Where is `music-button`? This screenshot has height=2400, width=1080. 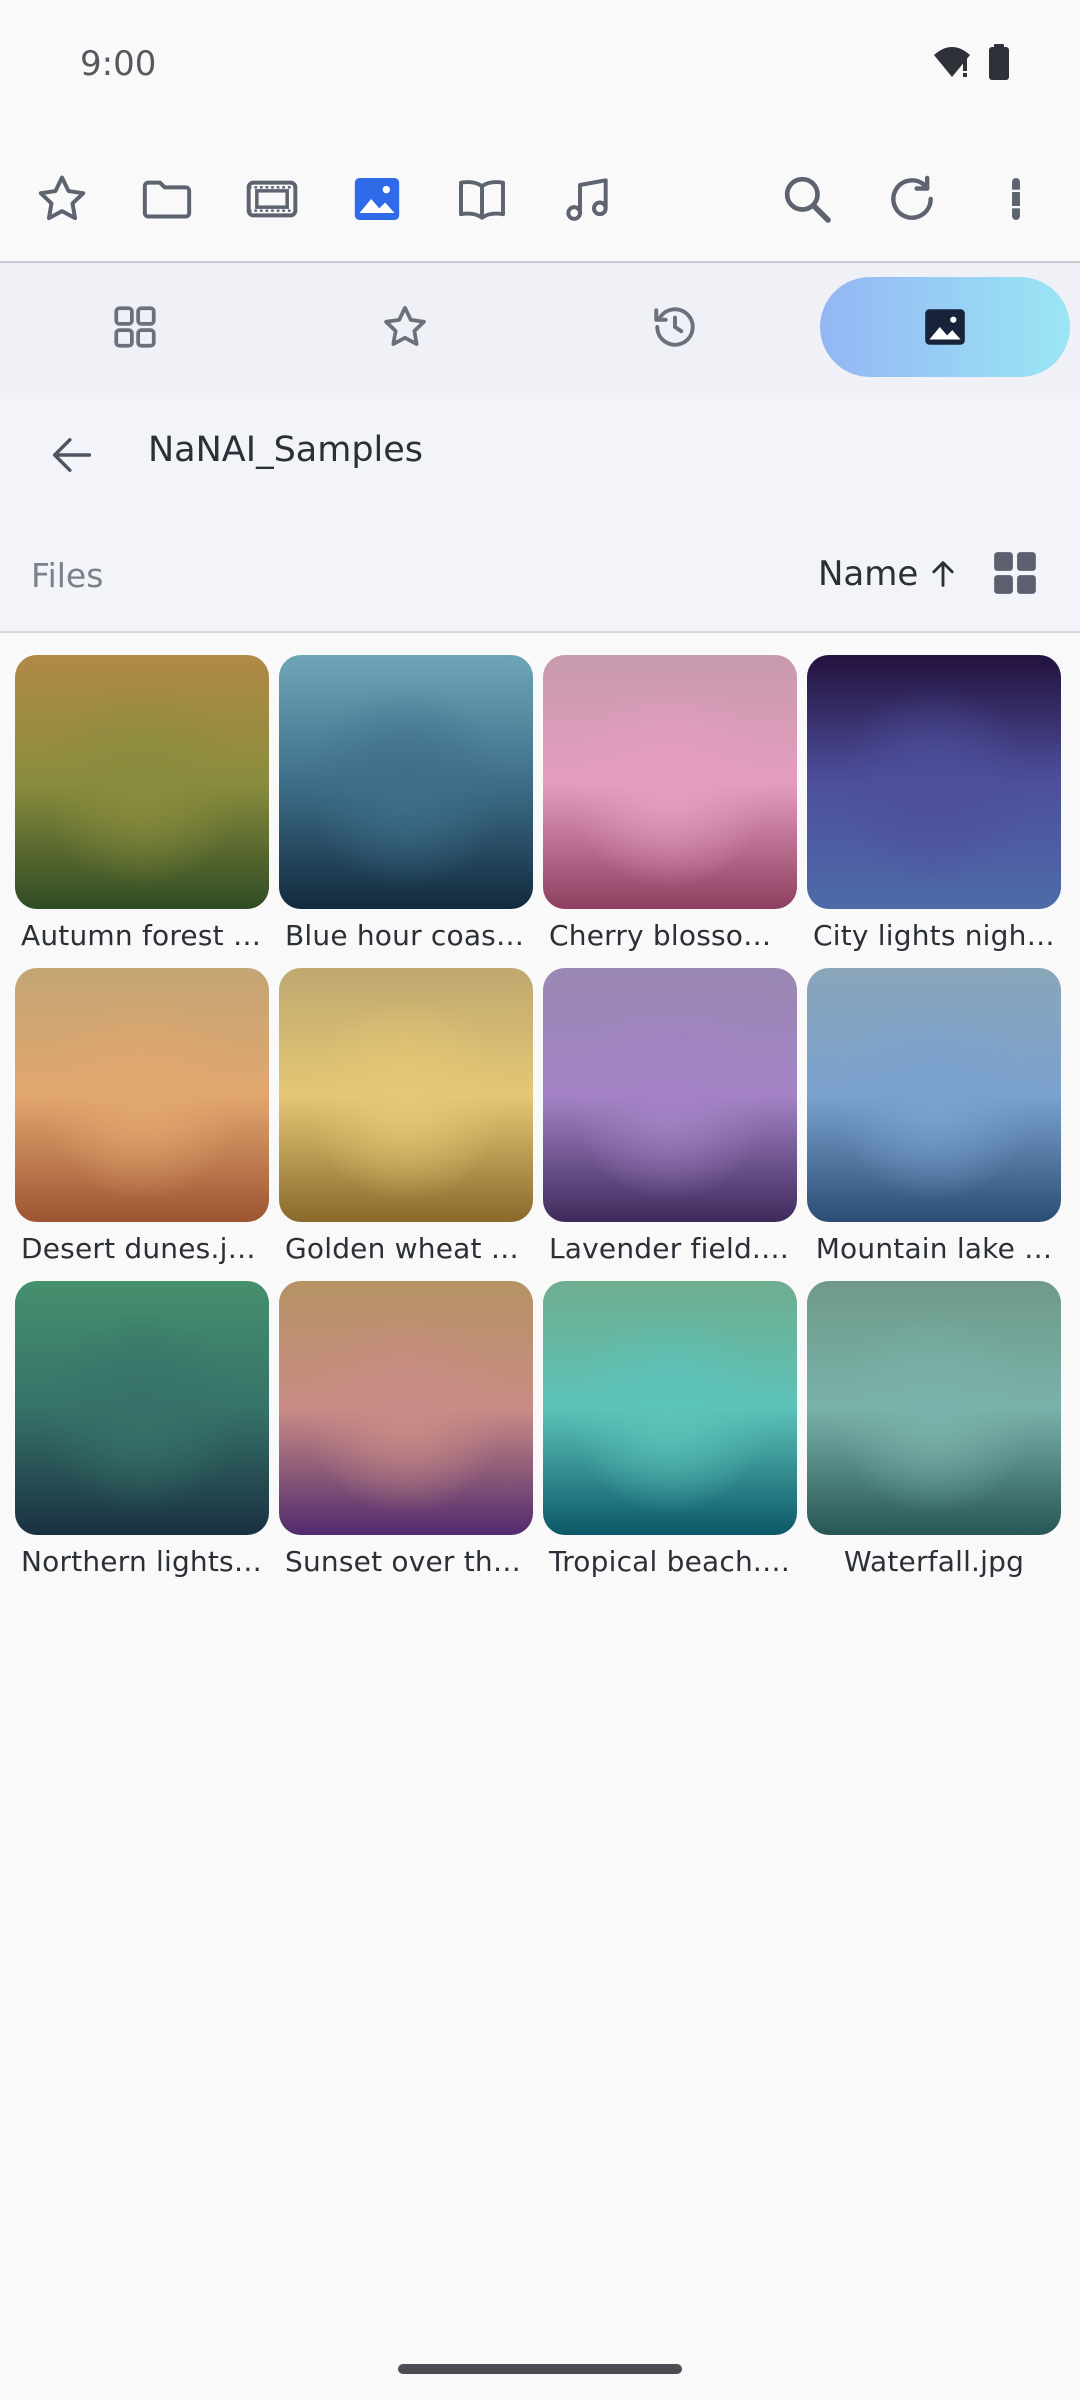 music-button is located at coordinates (587, 199).